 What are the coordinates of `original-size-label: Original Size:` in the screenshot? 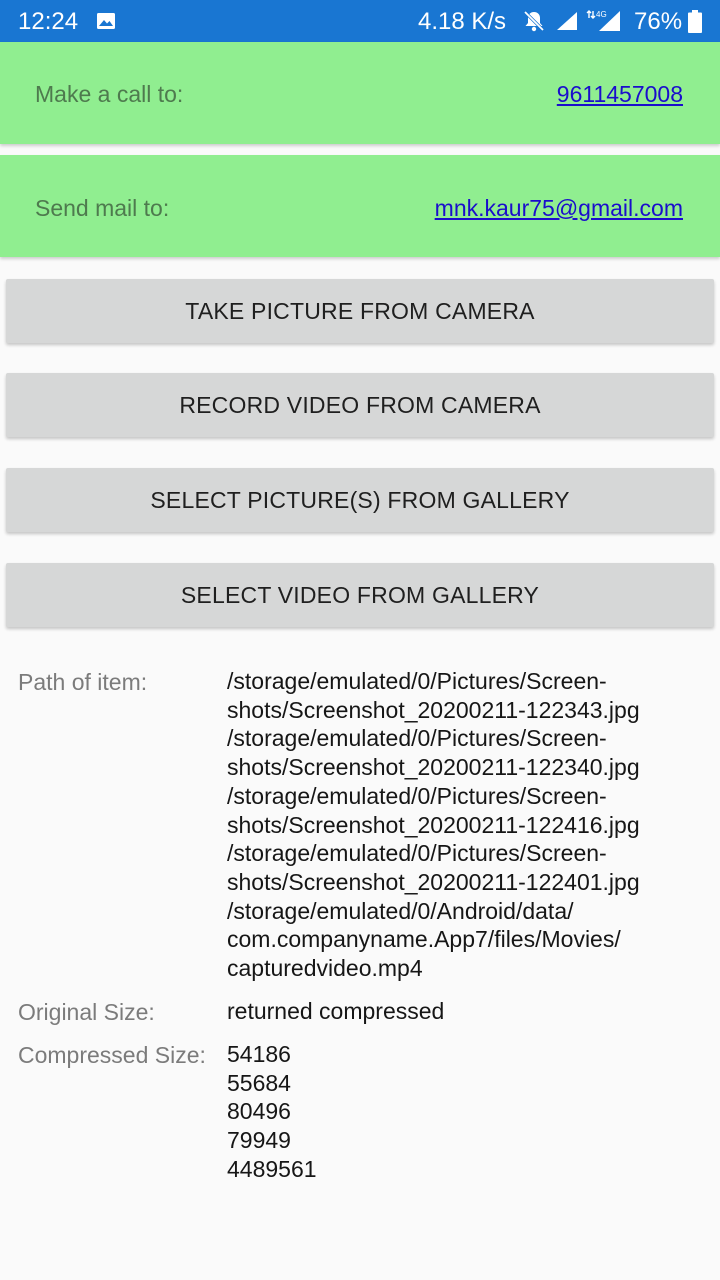 It's located at (86, 1012).